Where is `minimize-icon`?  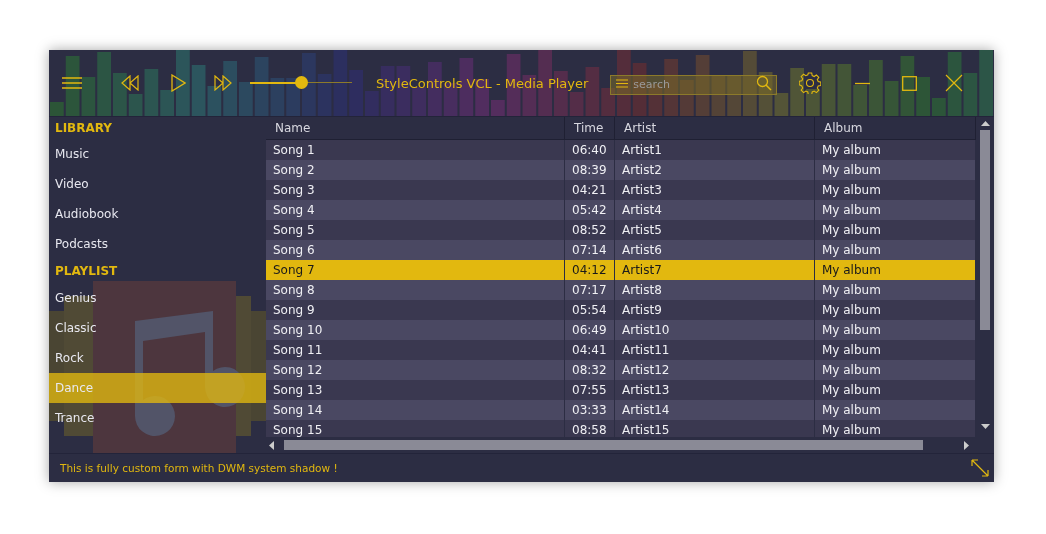 minimize-icon is located at coordinates (863, 83).